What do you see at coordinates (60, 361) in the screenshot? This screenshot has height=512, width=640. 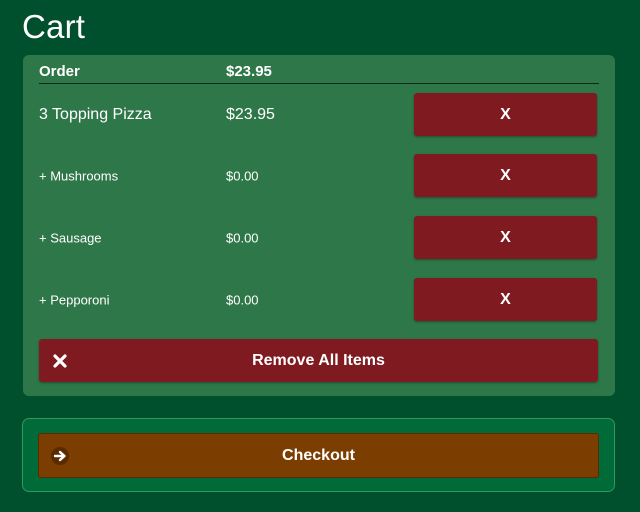 I see `close-x-icon` at bounding box center [60, 361].